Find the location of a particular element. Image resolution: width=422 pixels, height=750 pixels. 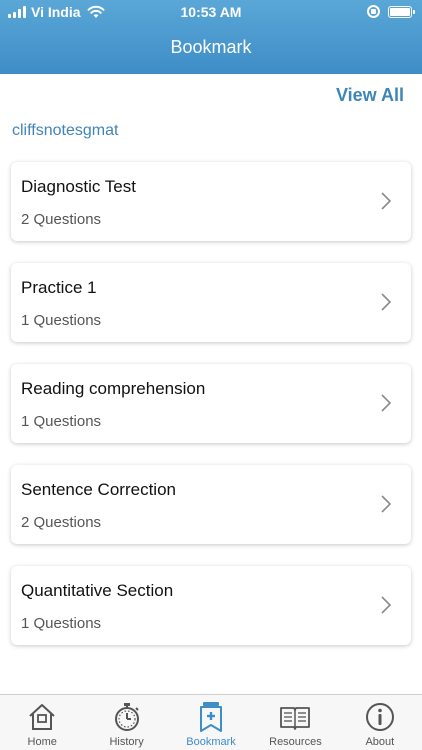

bookmark-title: Reading comprehension is located at coordinates (113, 388).